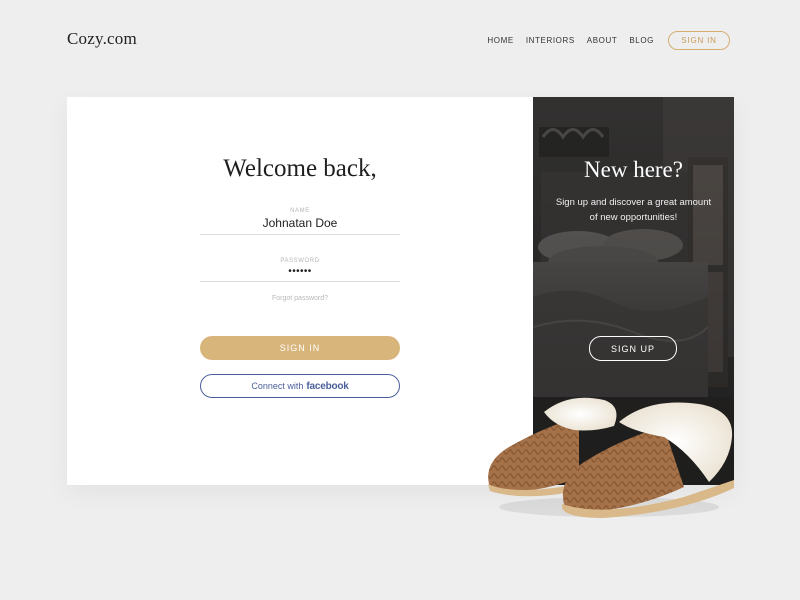 This screenshot has height=600, width=800. Describe the element at coordinates (300, 274) in the screenshot. I see `password-input: ••••••` at that location.